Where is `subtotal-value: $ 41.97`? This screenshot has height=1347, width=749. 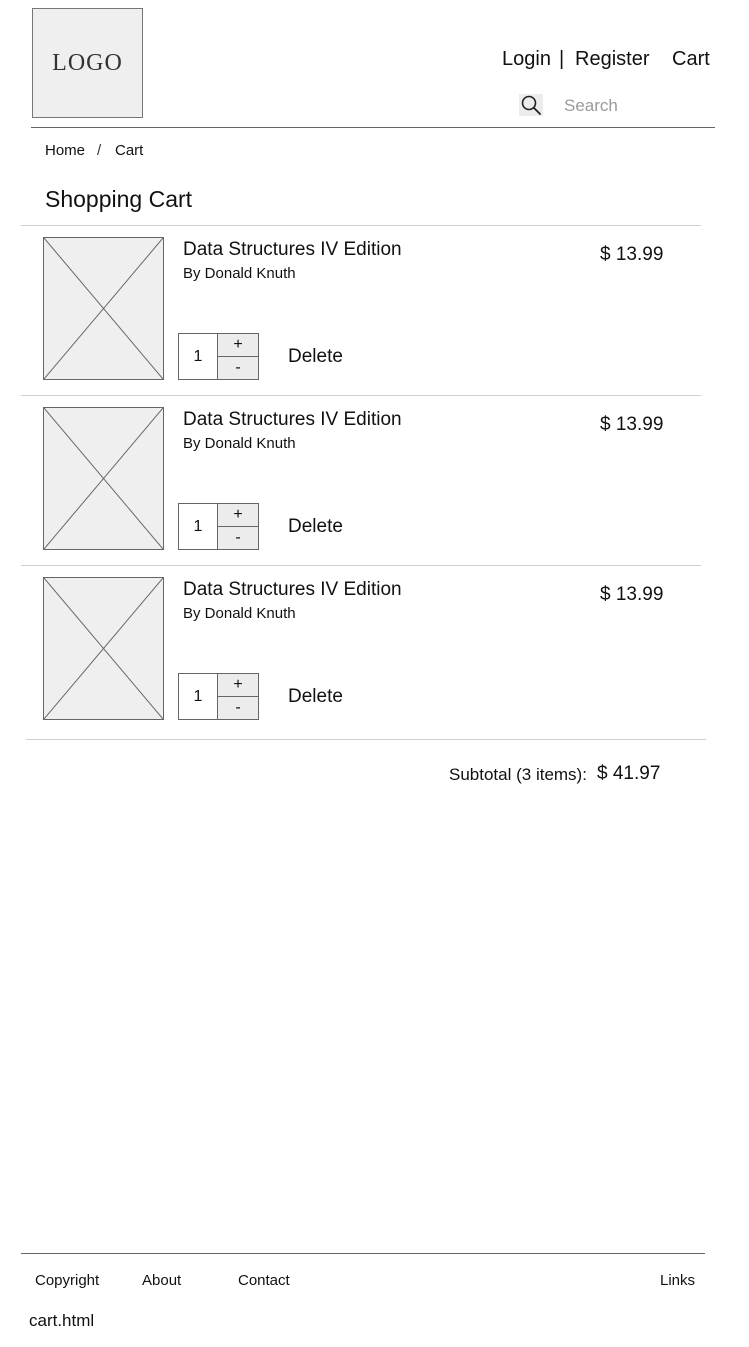 subtotal-value: $ 41.97 is located at coordinates (629, 773).